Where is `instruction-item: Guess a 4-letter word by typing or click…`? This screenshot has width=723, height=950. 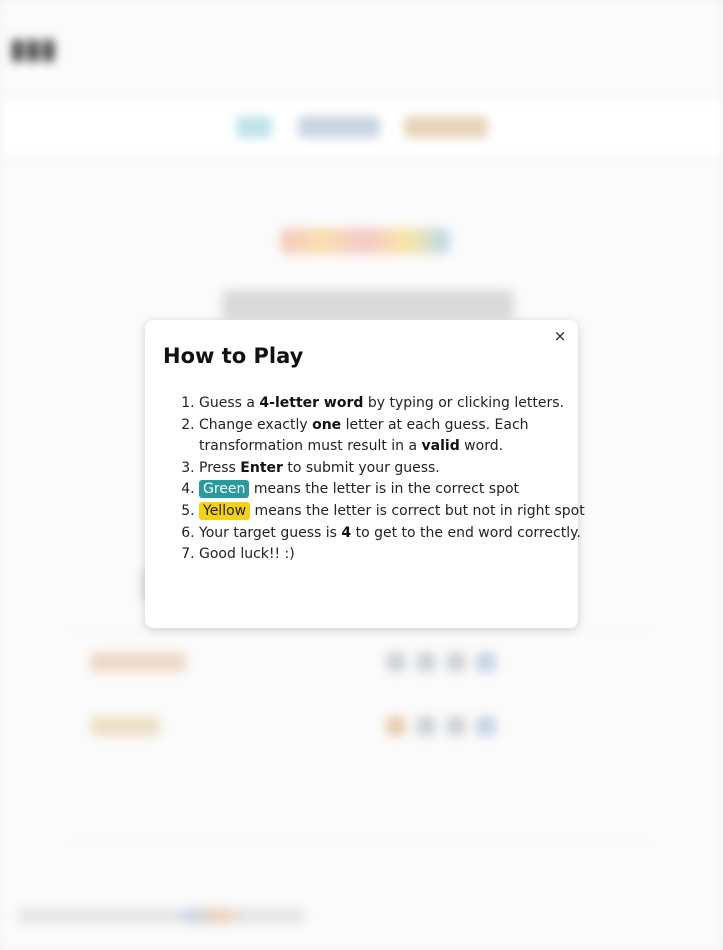
instruction-item: Guess a 4-letter word by typing or click… is located at coordinates (399, 404).